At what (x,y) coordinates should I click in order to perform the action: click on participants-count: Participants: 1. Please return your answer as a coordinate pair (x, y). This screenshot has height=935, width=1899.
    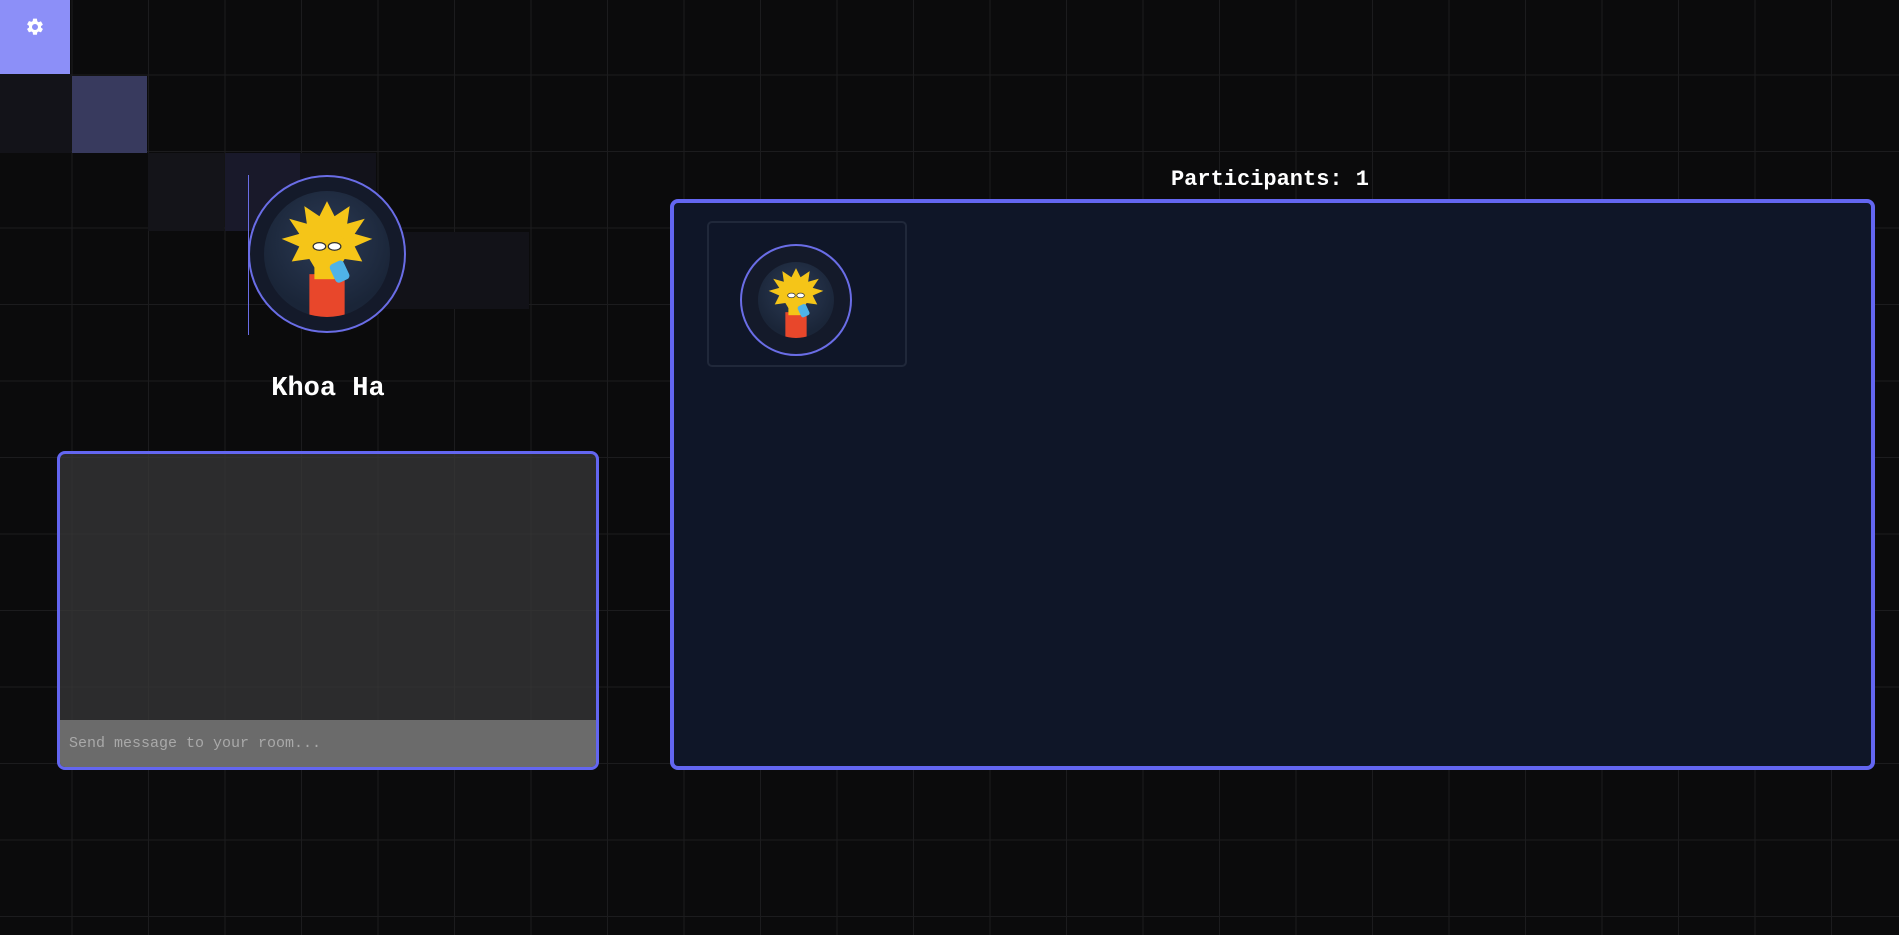
    Looking at the image, I should click on (1270, 179).